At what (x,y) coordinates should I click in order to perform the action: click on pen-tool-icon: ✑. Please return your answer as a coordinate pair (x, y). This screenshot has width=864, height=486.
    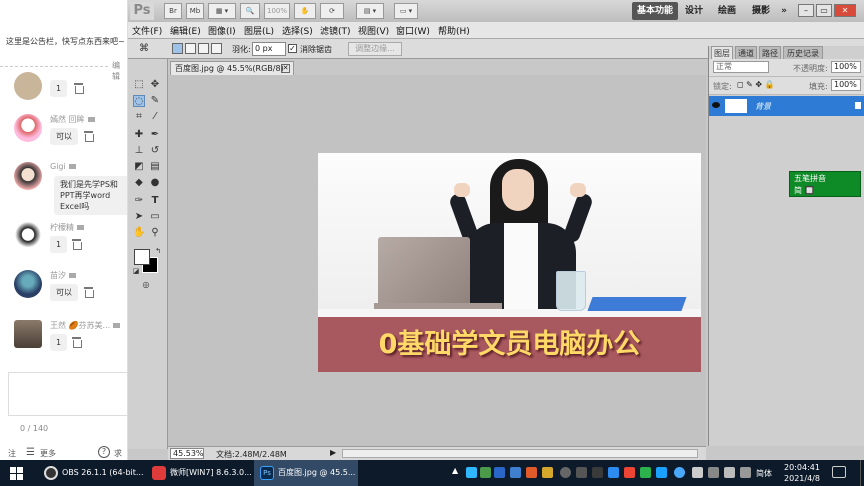
    Looking at the image, I should click on (139, 201).